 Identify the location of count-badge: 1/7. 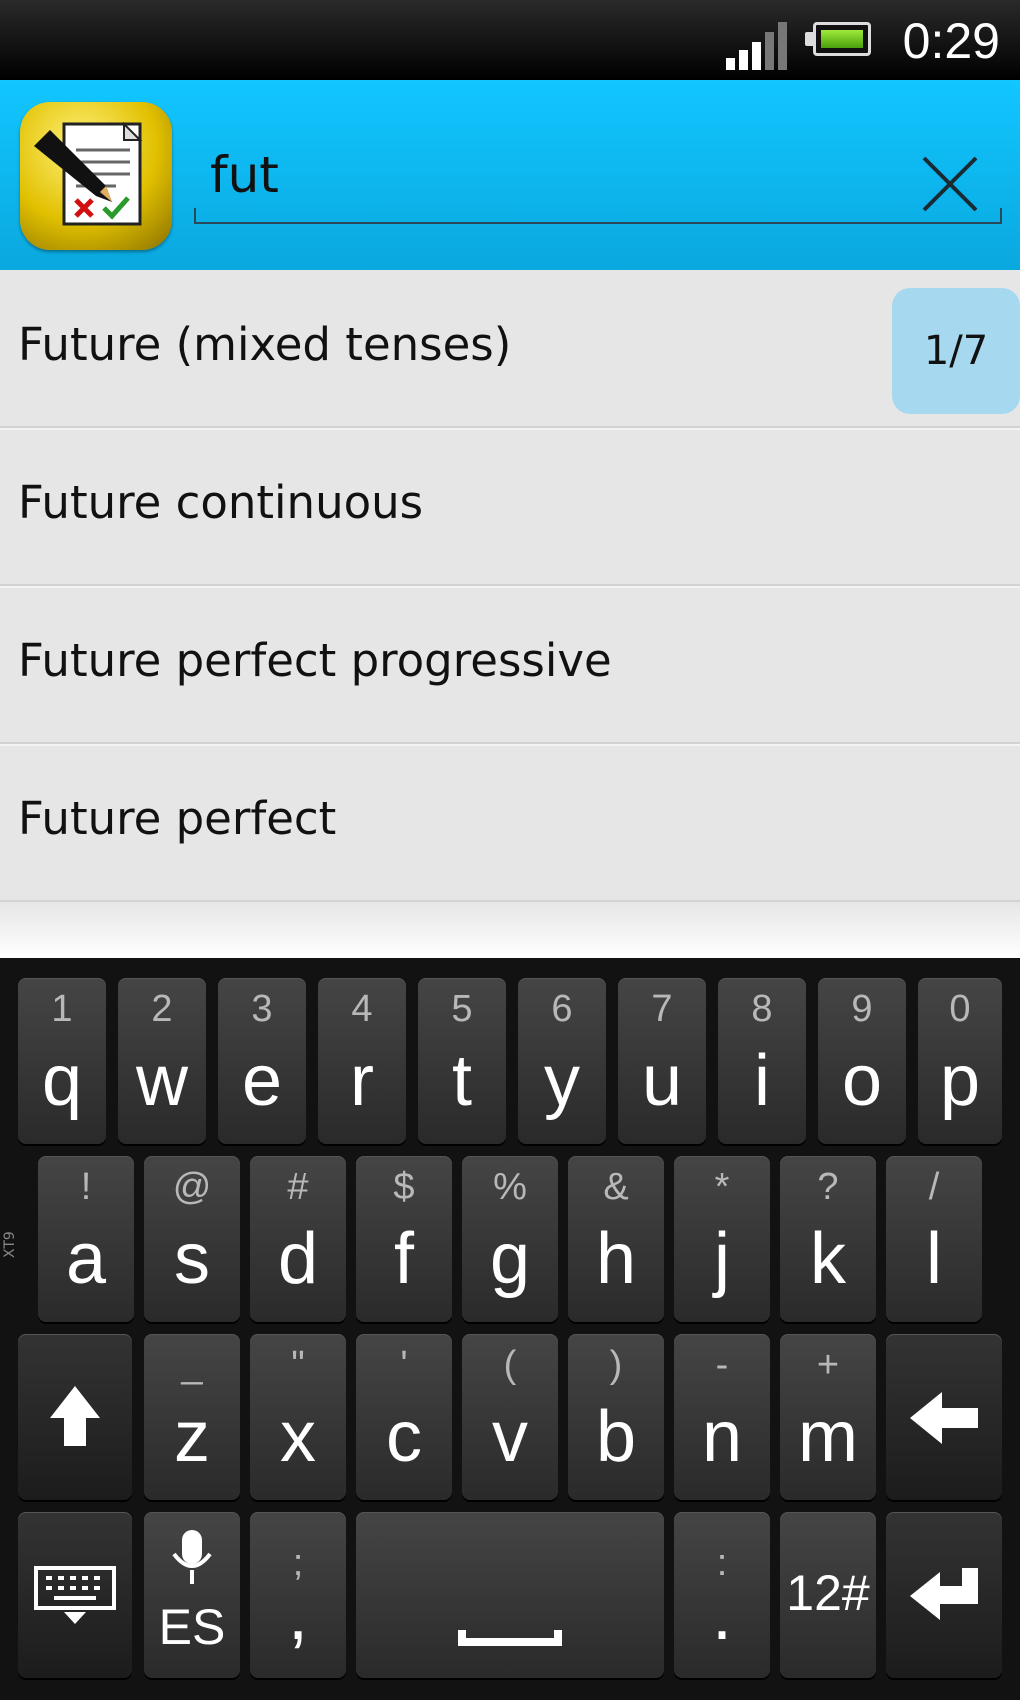
(956, 351).